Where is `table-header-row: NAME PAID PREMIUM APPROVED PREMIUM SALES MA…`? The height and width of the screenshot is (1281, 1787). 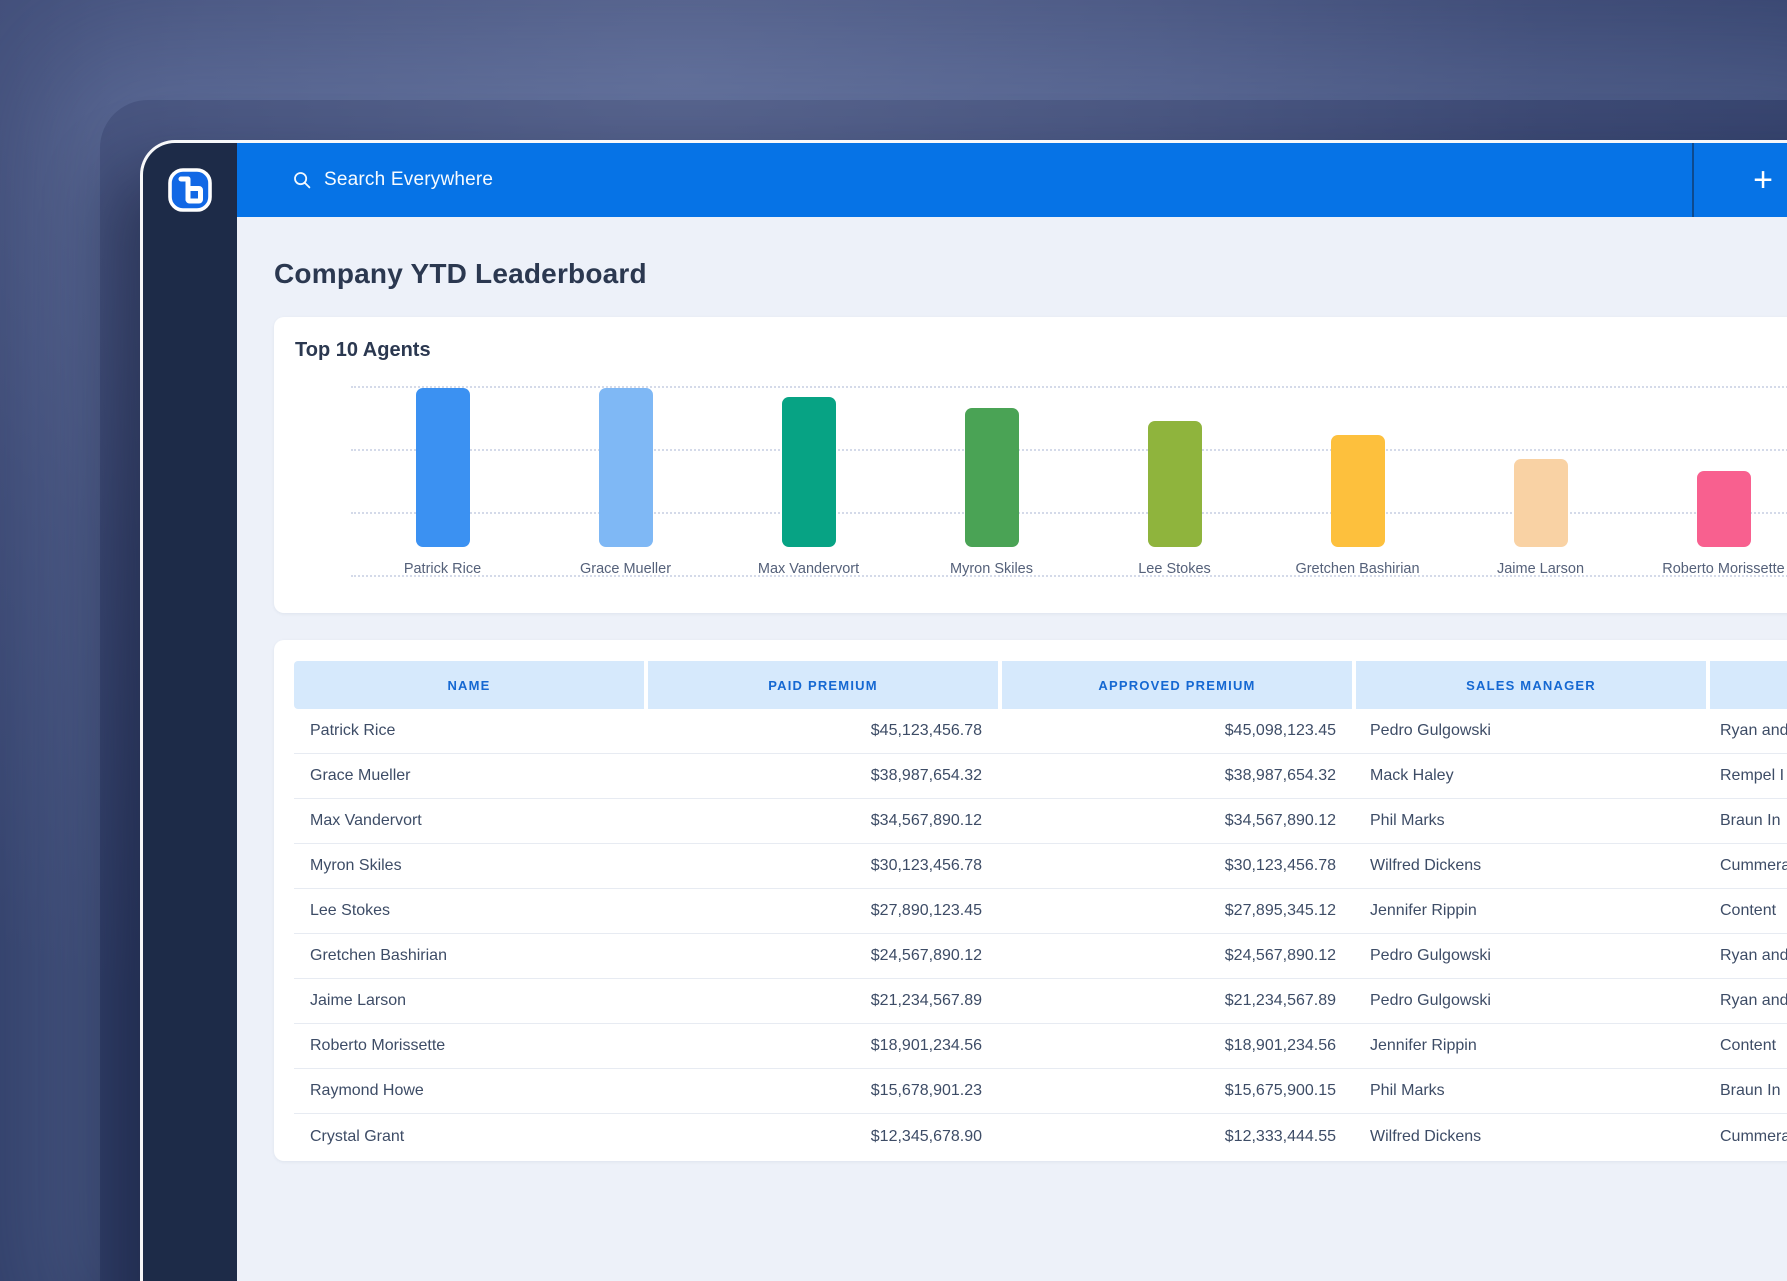
table-header-row: NAME PAID PREMIUM APPROVED PREMIUM SALES MA… is located at coordinates (1040, 685).